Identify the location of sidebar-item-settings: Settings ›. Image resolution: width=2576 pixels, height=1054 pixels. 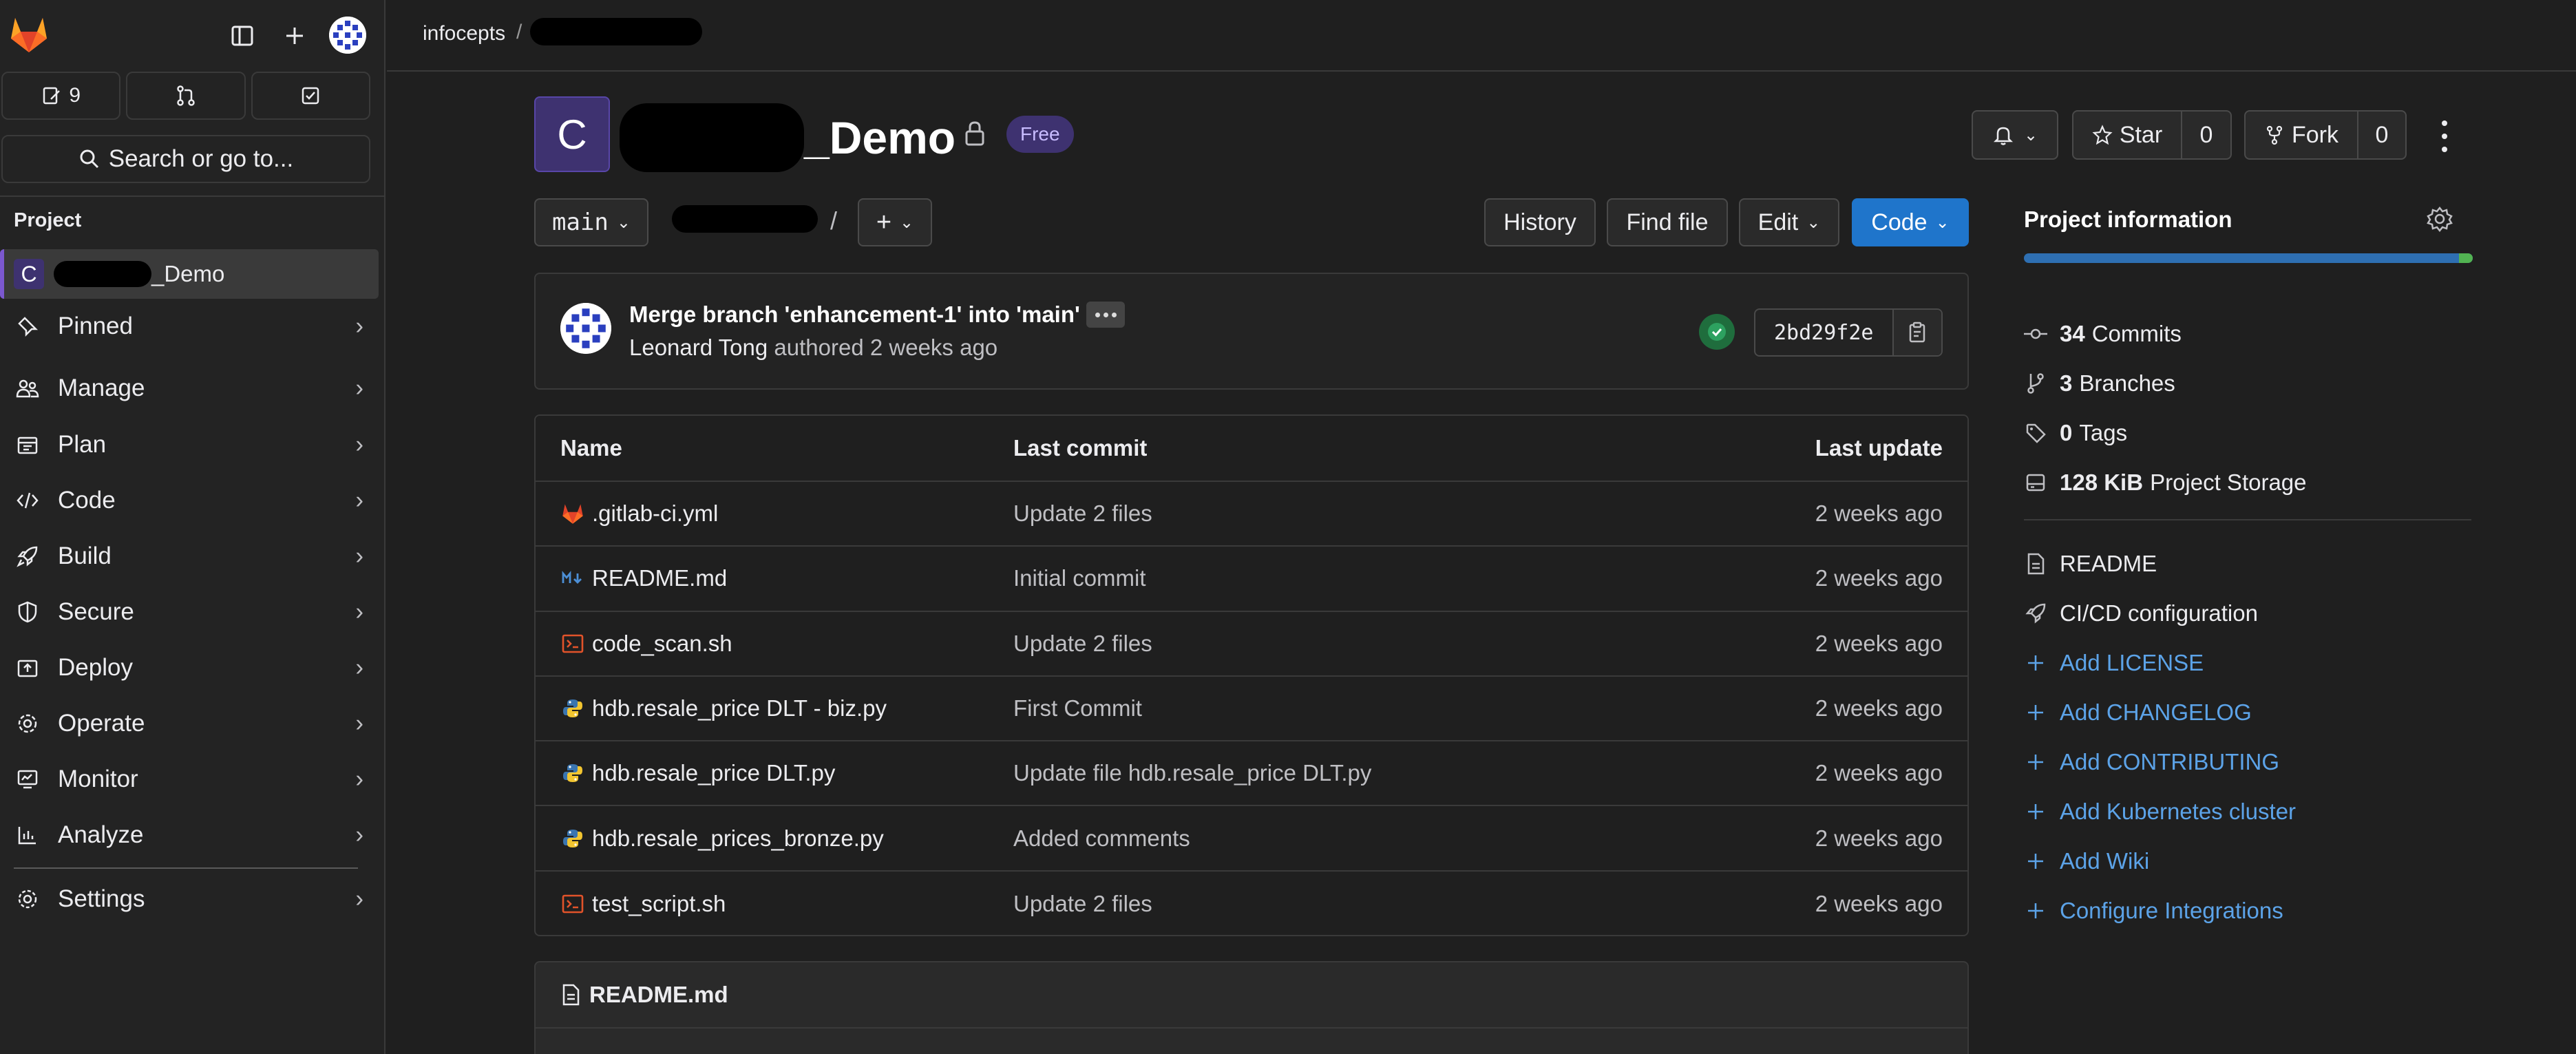
(190, 899).